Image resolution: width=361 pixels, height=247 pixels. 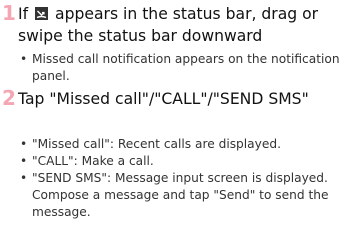 I want to click on step-title-text-before: If, so click(x=23, y=14).